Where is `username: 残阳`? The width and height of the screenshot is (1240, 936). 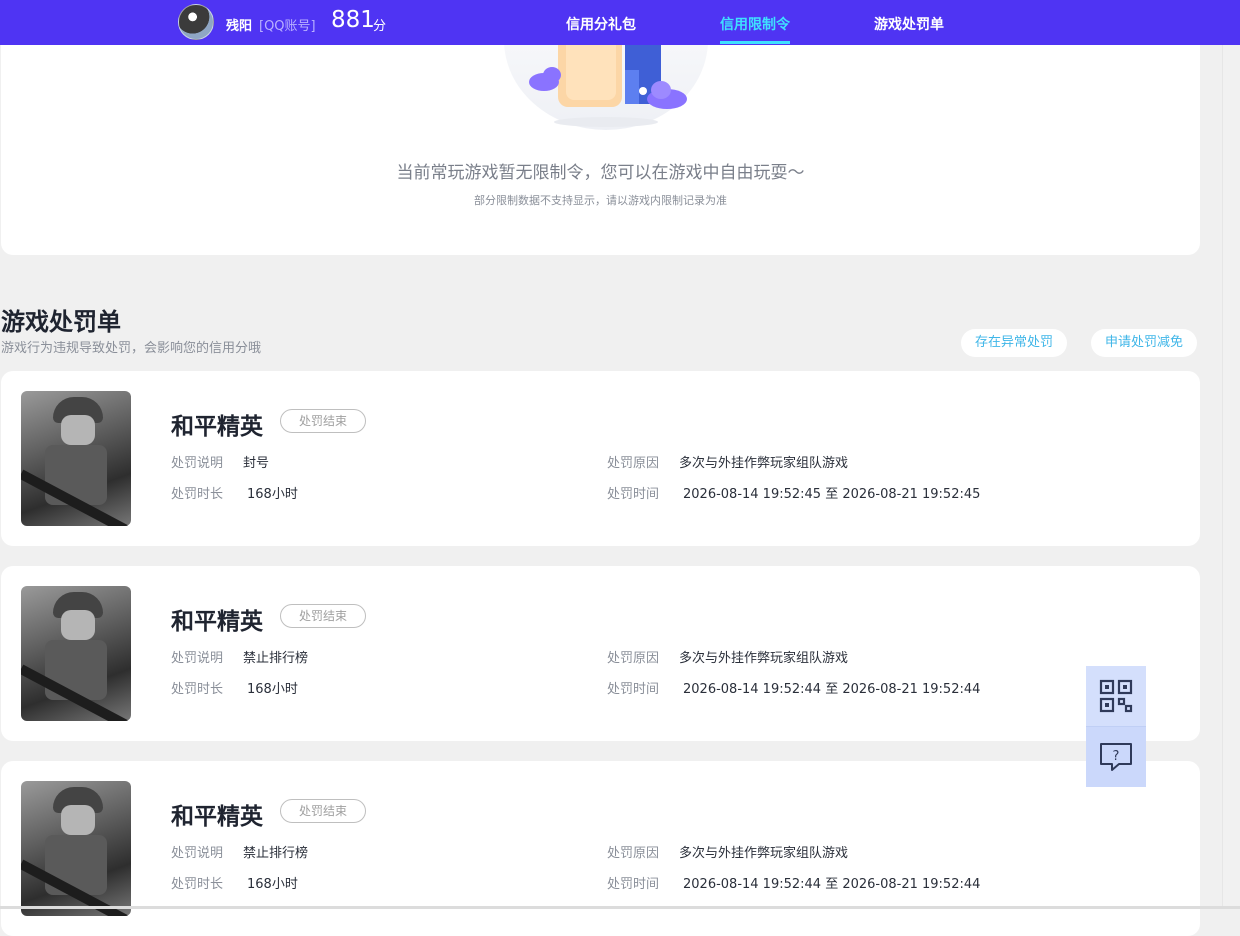
username: 残阳 is located at coordinates (239, 26).